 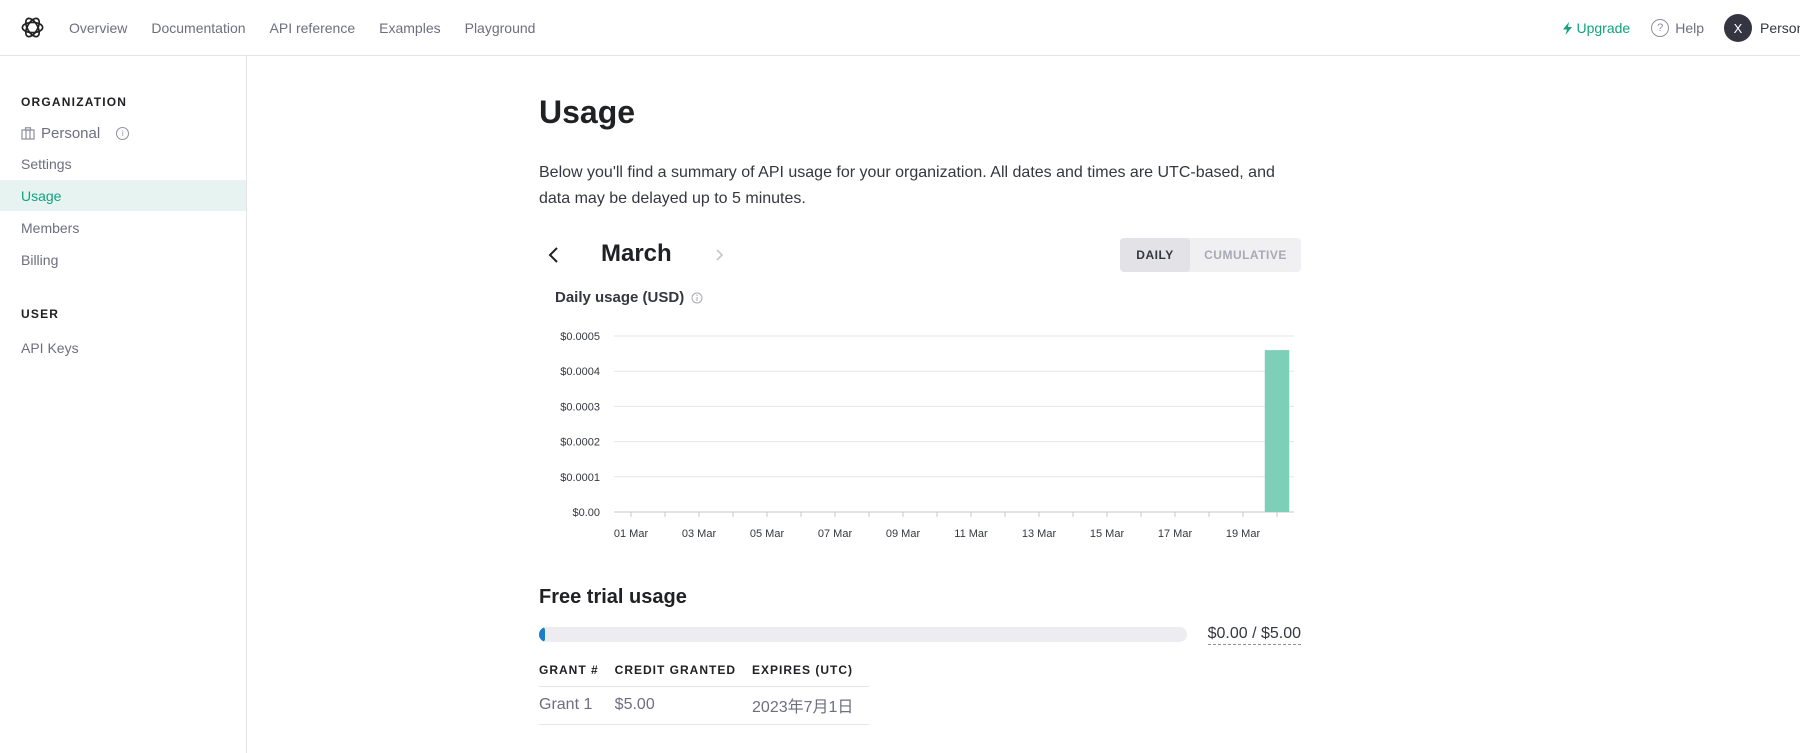 What do you see at coordinates (863, 634) in the screenshot?
I see `free-trial-progress-bar` at bounding box center [863, 634].